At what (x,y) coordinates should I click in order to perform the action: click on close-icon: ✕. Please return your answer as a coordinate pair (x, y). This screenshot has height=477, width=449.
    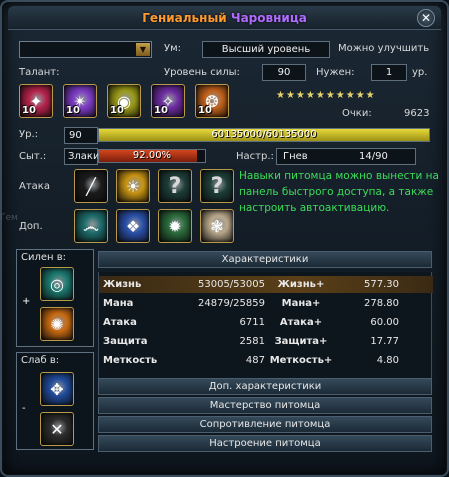
    Looking at the image, I should click on (426, 18).